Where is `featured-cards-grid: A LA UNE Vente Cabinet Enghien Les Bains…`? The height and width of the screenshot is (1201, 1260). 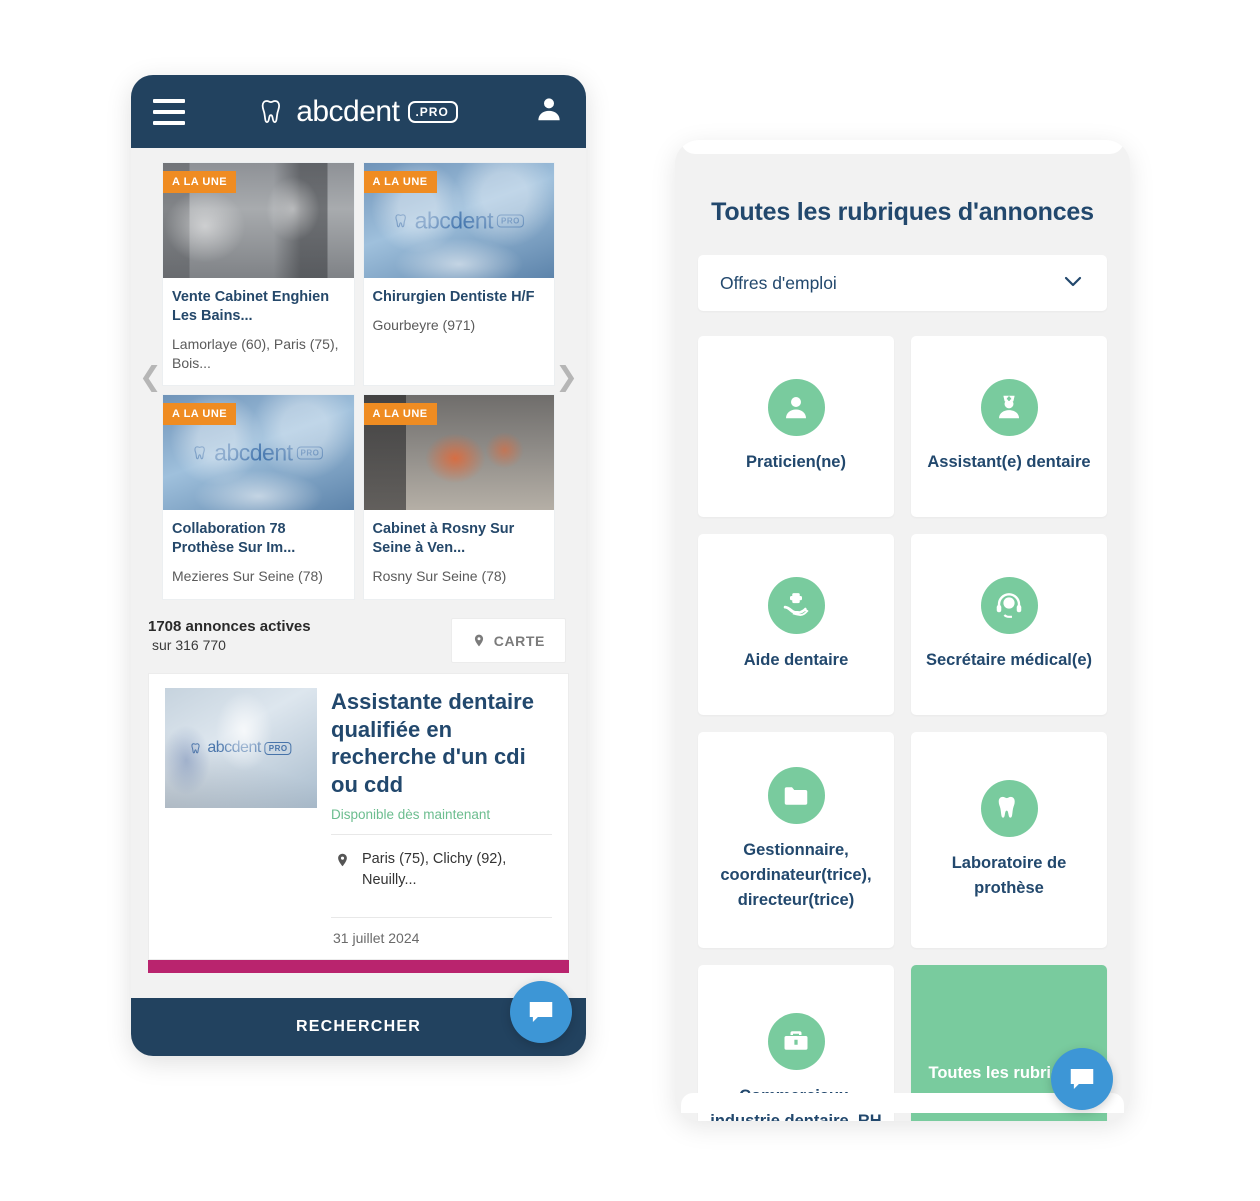
featured-cards-grid: A LA UNE Vente Cabinet Enghien Les Bains… is located at coordinates (358, 381).